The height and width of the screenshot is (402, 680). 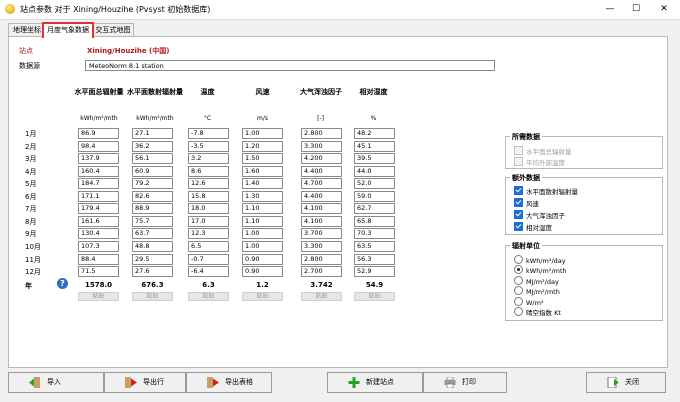 I want to click on extra-diffuse-checkbox: 水平面散射辐射量, so click(x=546, y=191).